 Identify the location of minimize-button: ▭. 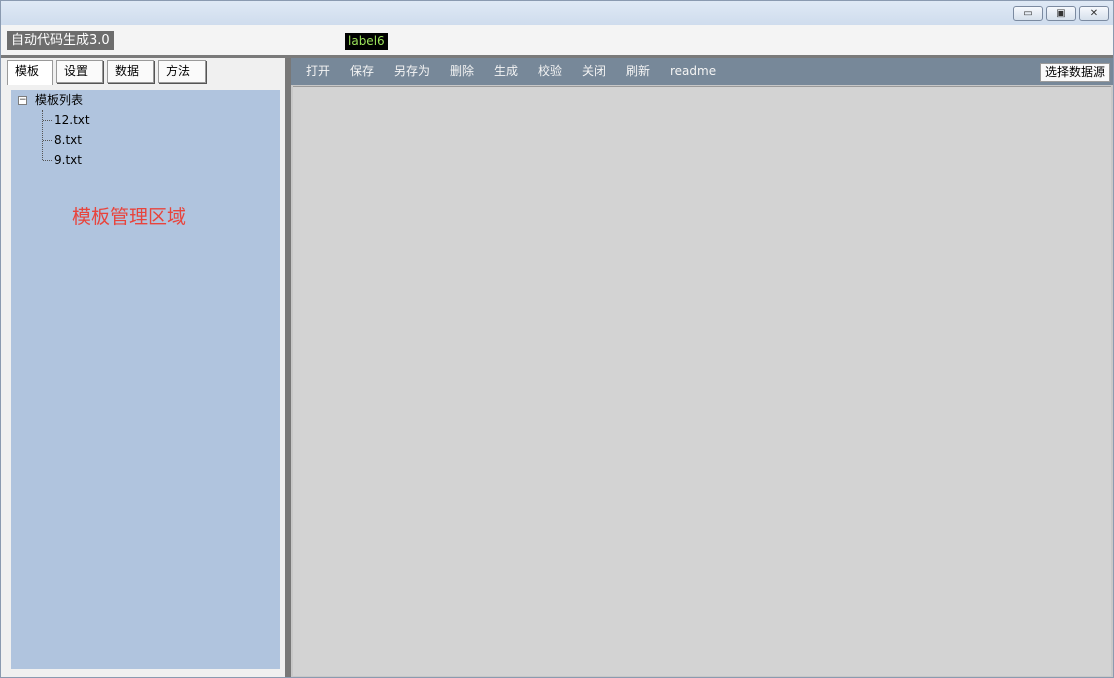
(1028, 13).